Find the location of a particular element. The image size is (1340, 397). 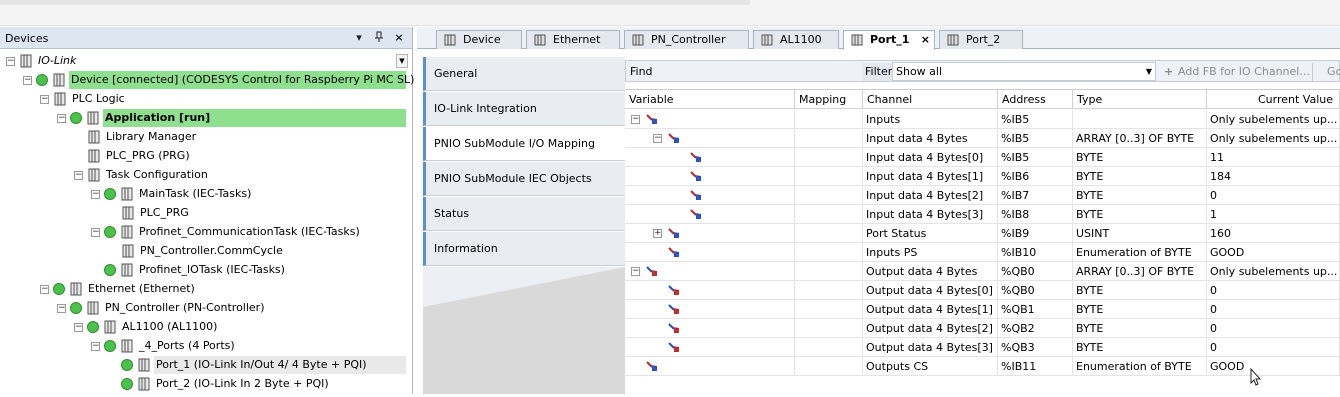

table-row: Input data 4 Bytes[1] %IB6 BYTE 184 is located at coordinates (982, 176).